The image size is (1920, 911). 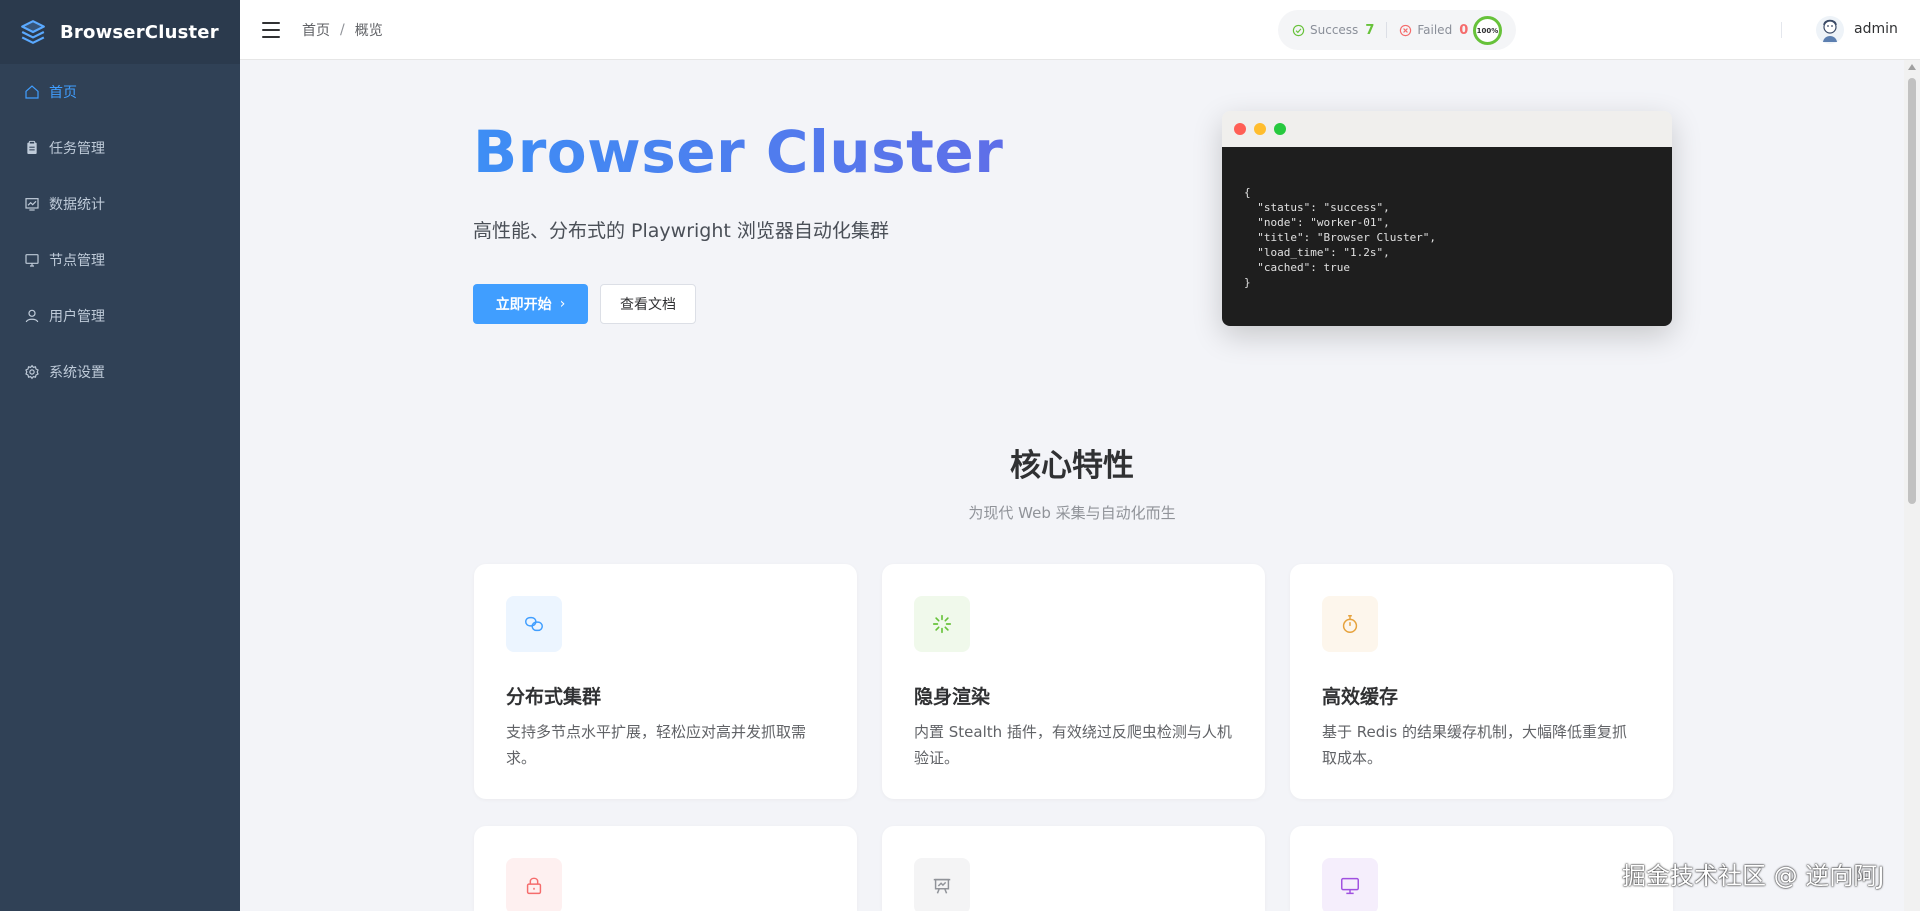 I want to click on sidebar-item-label: 任务管理, so click(x=77, y=149).